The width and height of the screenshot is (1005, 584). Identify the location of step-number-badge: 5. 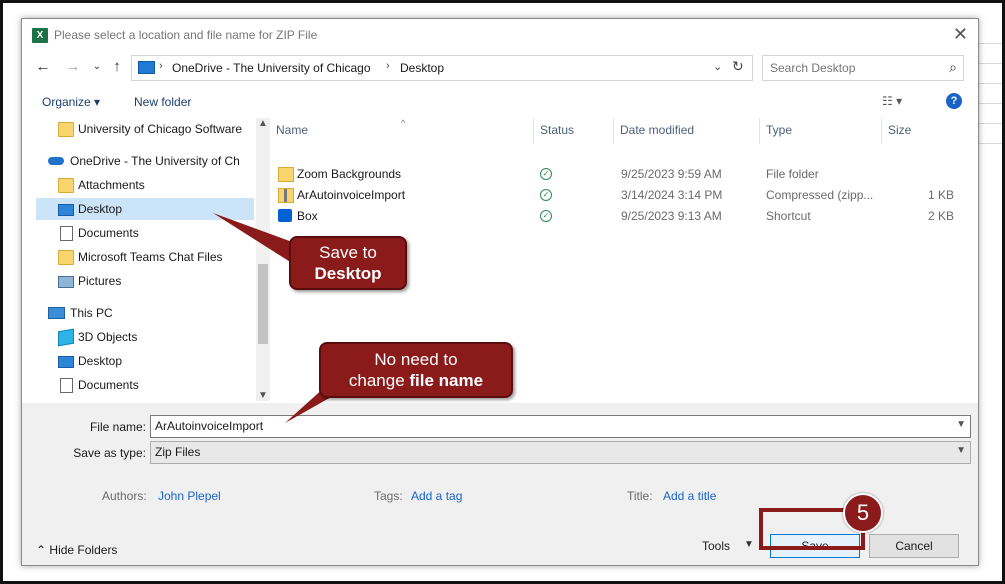
(863, 513).